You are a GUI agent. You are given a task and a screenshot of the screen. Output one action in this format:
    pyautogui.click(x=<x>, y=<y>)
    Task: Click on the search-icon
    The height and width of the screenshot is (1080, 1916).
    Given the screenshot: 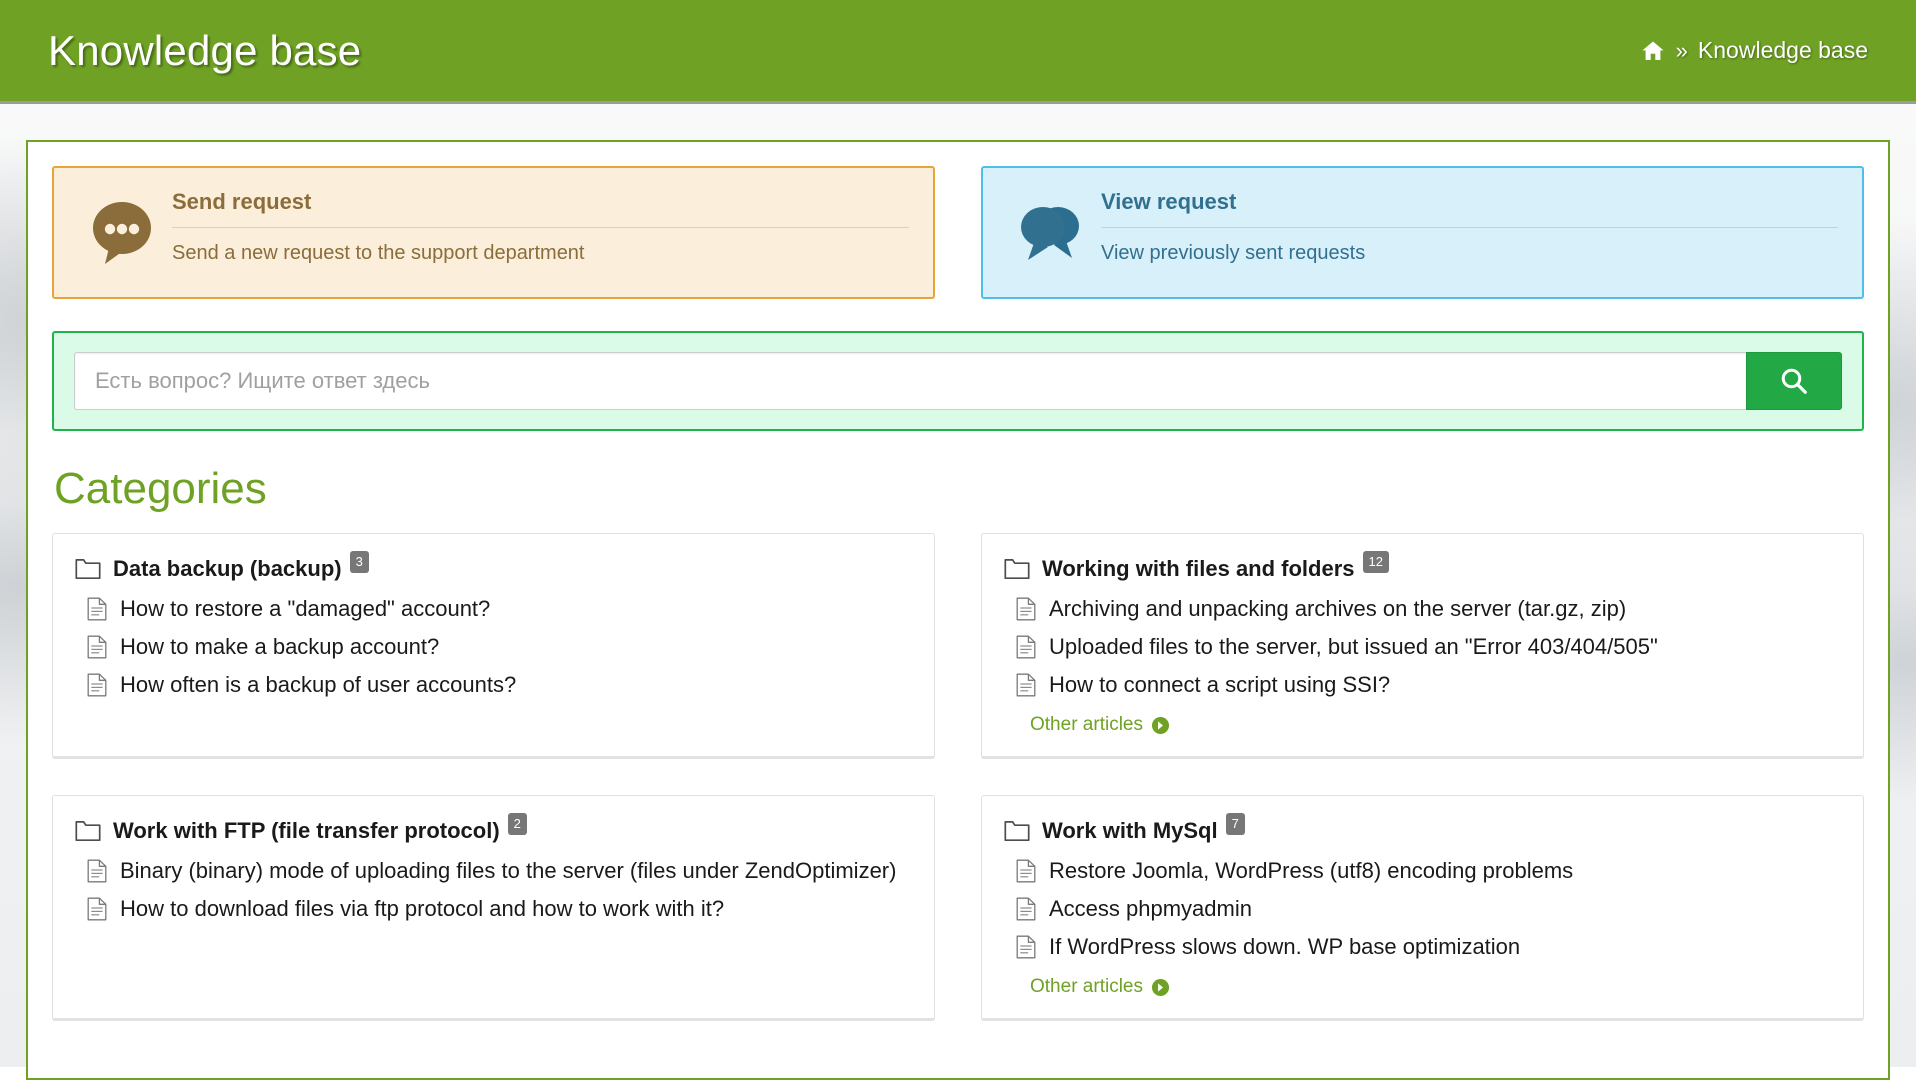 What is the action you would take?
    pyautogui.click(x=1794, y=381)
    